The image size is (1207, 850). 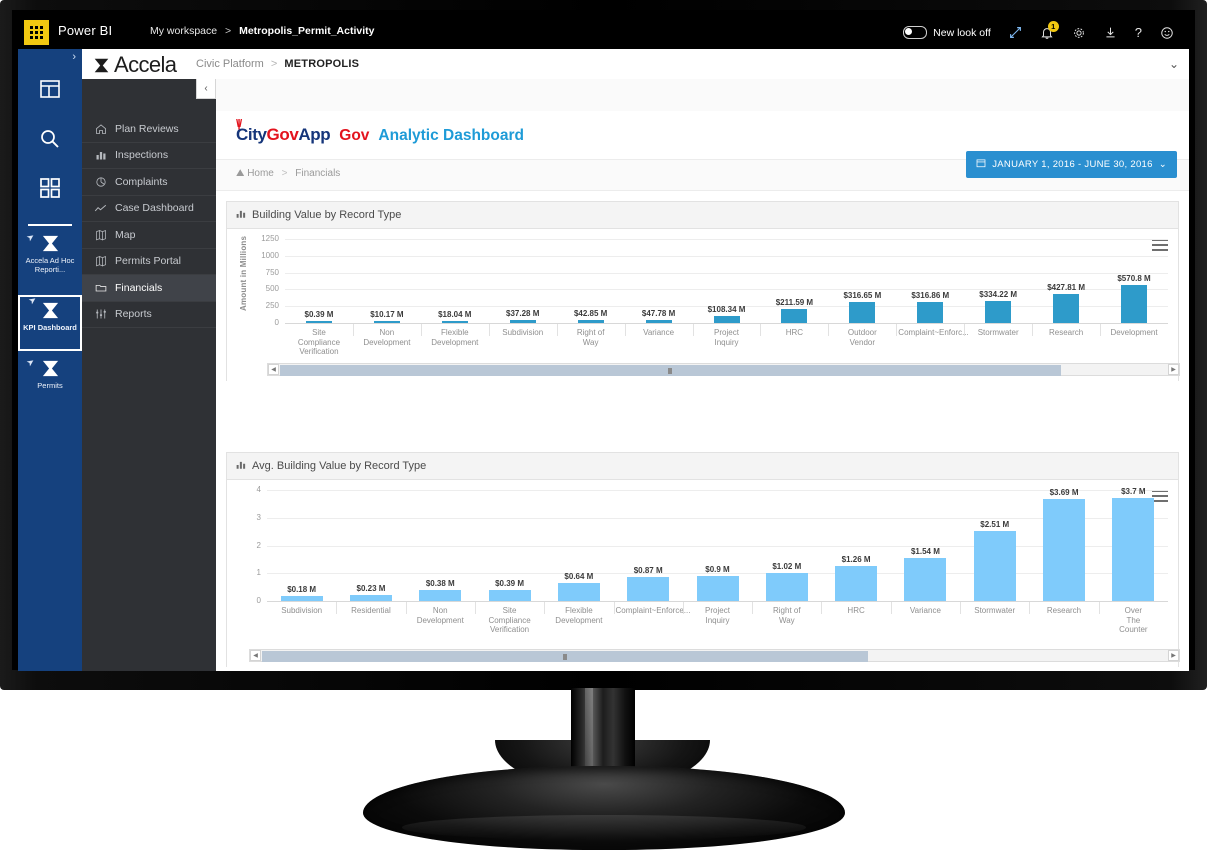 I want to click on nav-item-plan-reviews: Plan Reviews, so click(x=149, y=129).